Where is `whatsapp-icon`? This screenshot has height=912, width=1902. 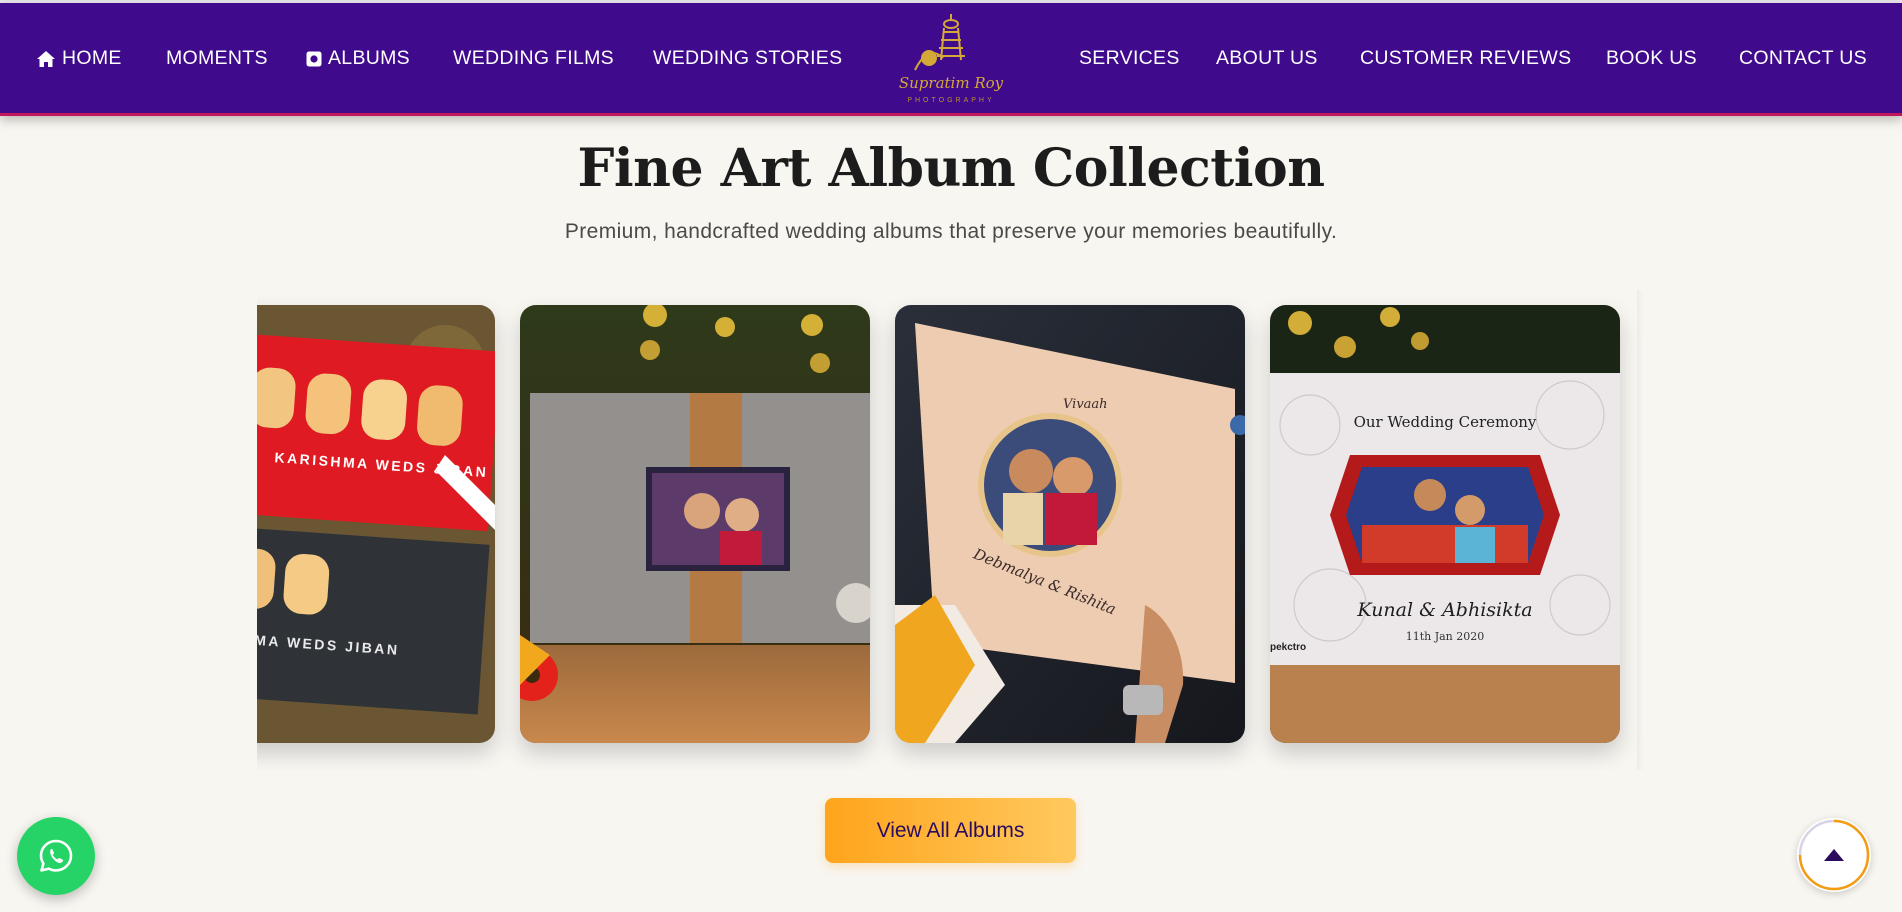 whatsapp-icon is located at coordinates (56, 855).